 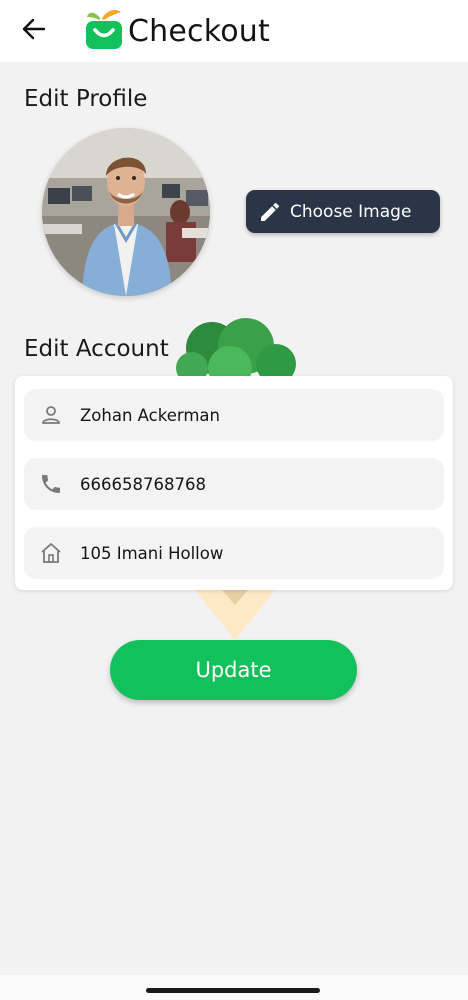 What do you see at coordinates (199, 31) in the screenshot?
I see `app-title: Checkout` at bounding box center [199, 31].